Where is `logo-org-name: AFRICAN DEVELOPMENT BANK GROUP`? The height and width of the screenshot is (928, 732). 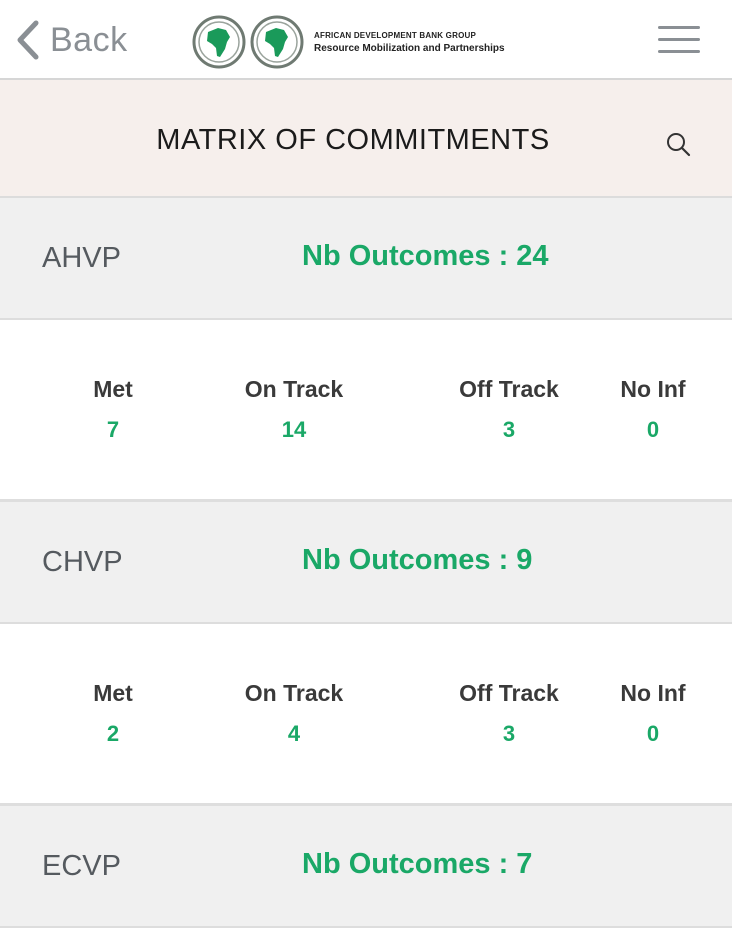 logo-org-name: AFRICAN DEVELOPMENT BANK GROUP is located at coordinates (395, 35).